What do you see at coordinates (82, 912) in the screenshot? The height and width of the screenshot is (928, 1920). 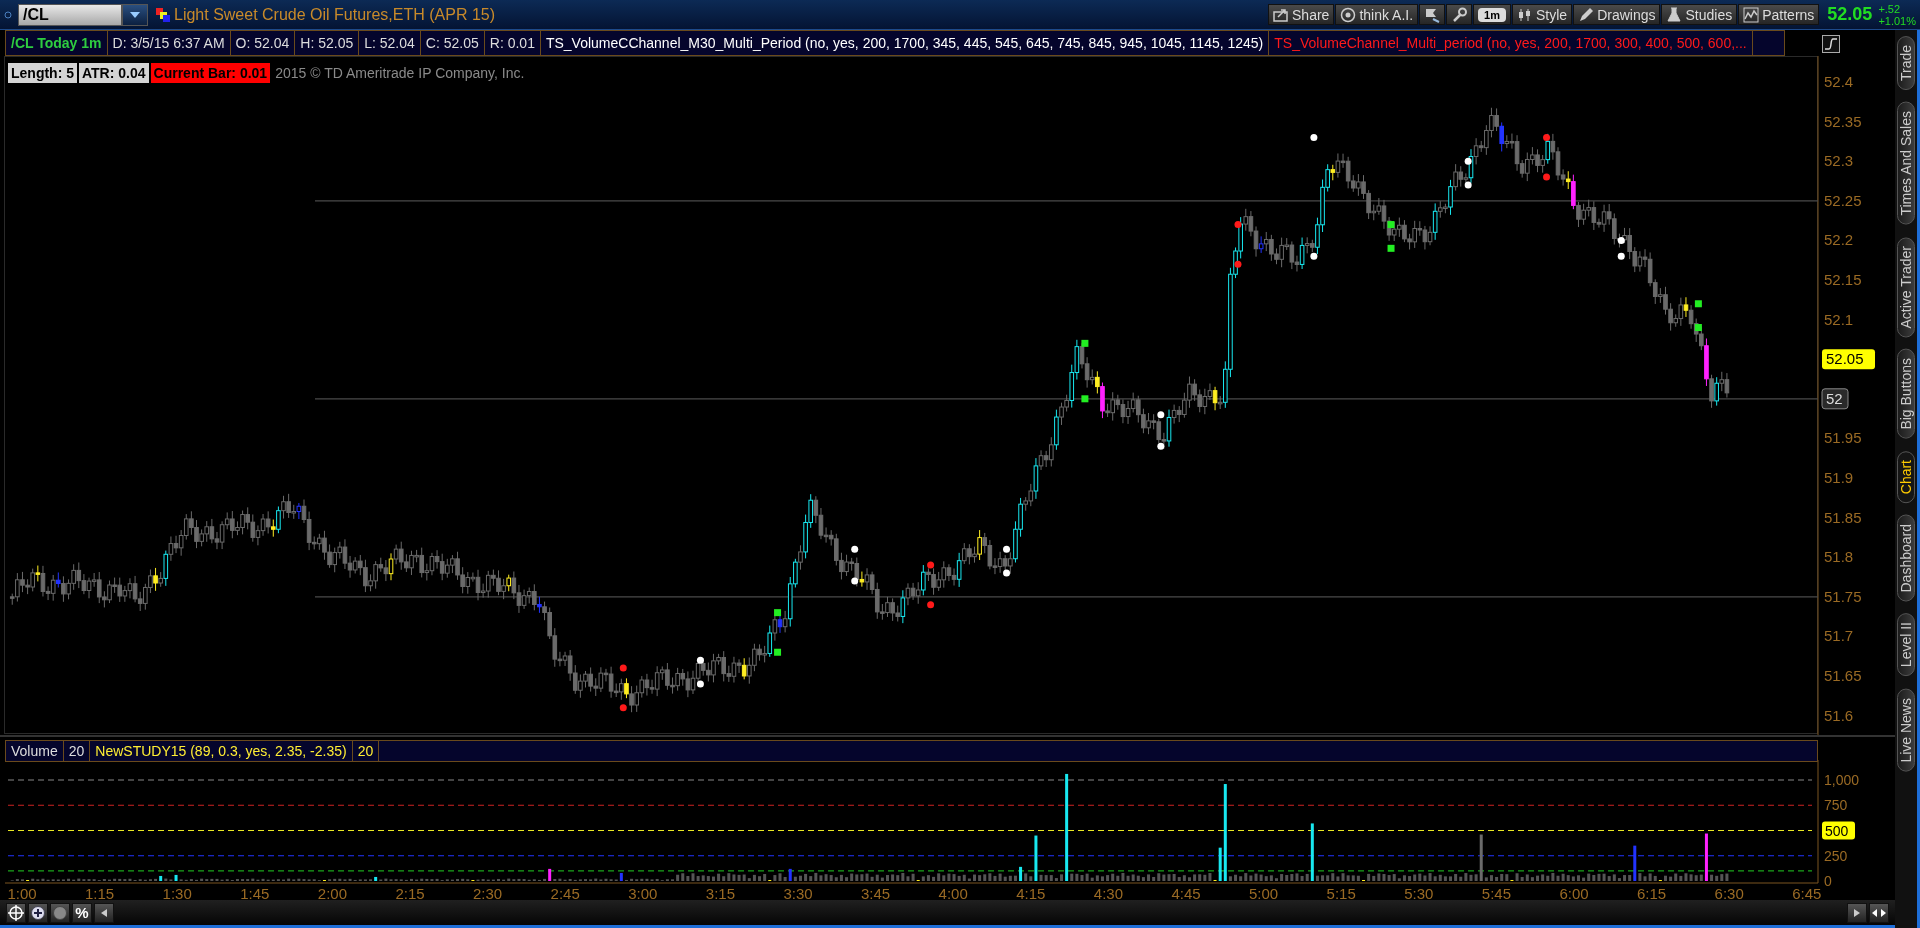 I see `percent-button: %` at bounding box center [82, 912].